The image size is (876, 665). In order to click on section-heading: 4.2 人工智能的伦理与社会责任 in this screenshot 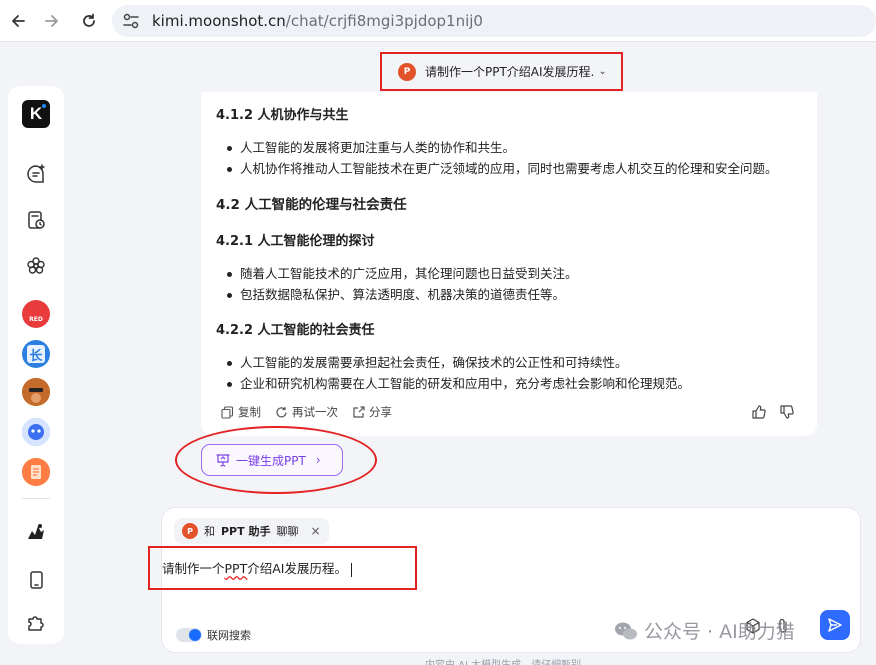, I will do `click(311, 205)`.